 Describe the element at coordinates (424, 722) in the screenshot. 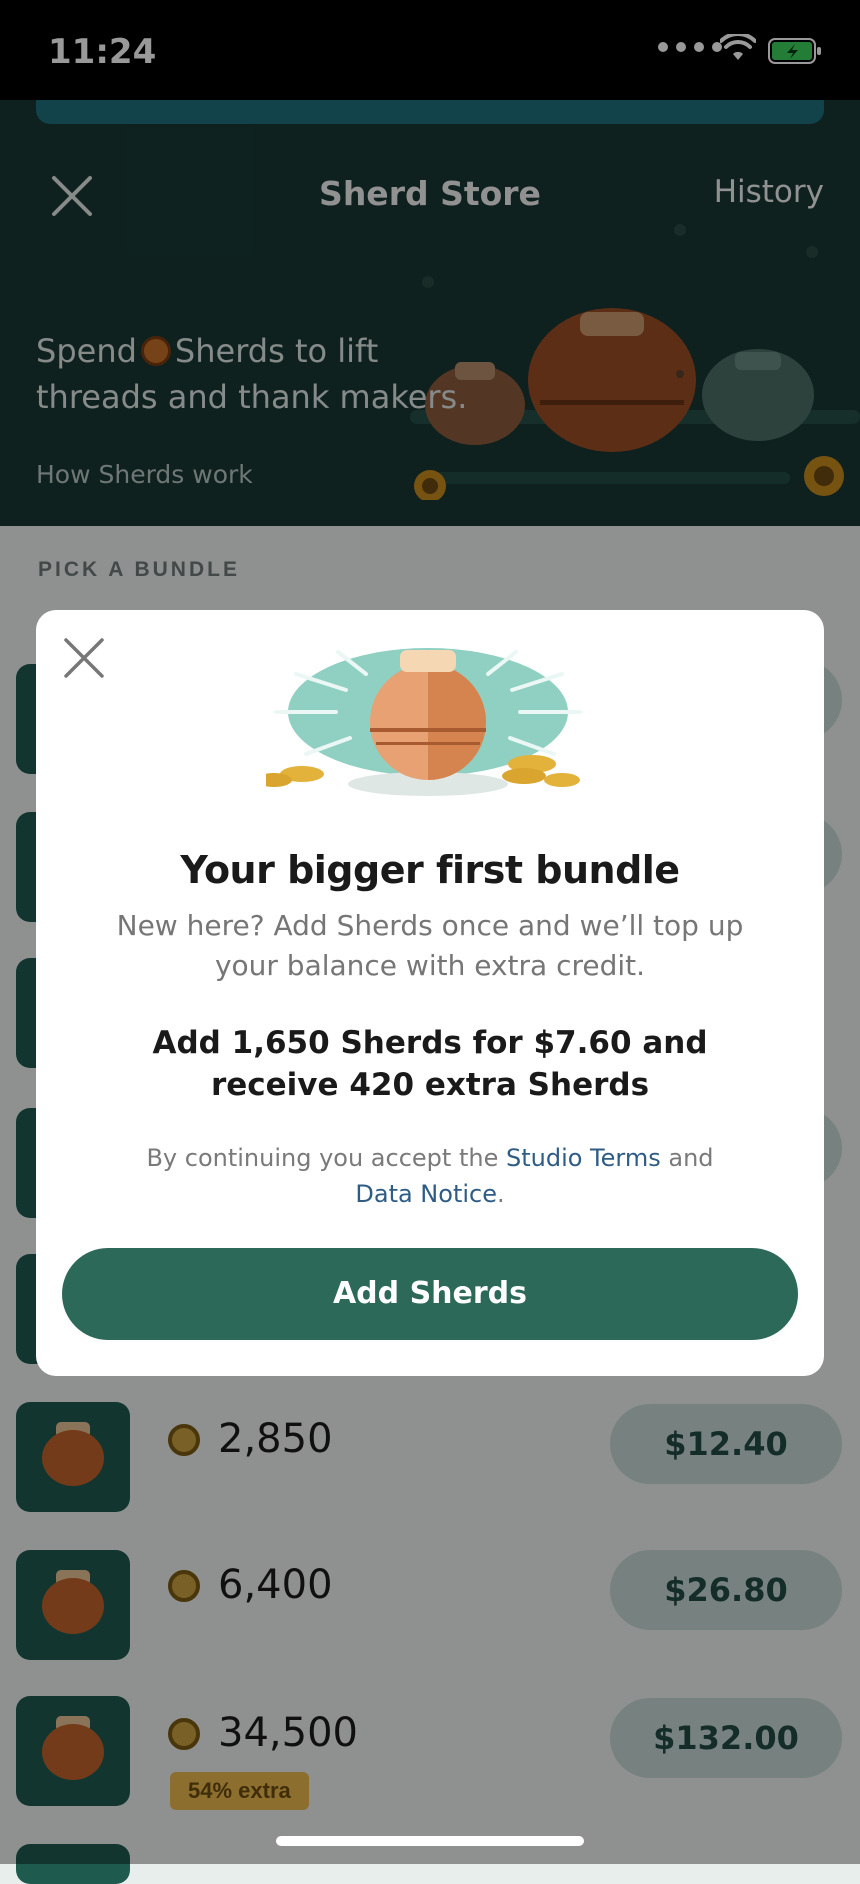

I see `jar-illustration` at that location.